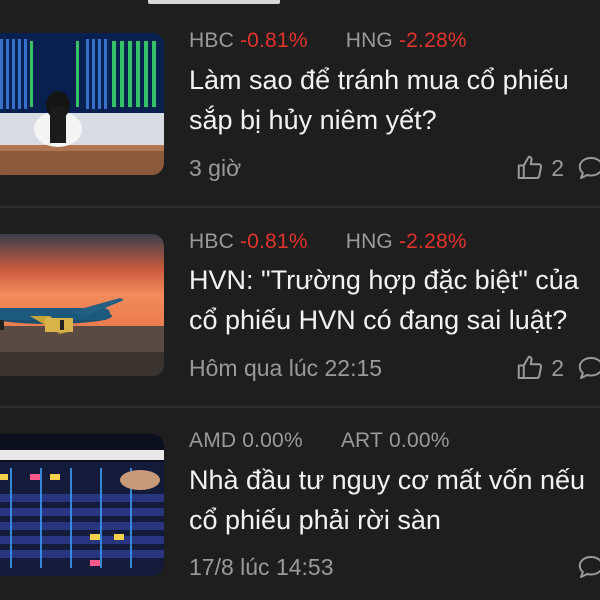 The image size is (600, 600). I want to click on title-line: sắp bị hủy niêm yết?, so click(313, 120).